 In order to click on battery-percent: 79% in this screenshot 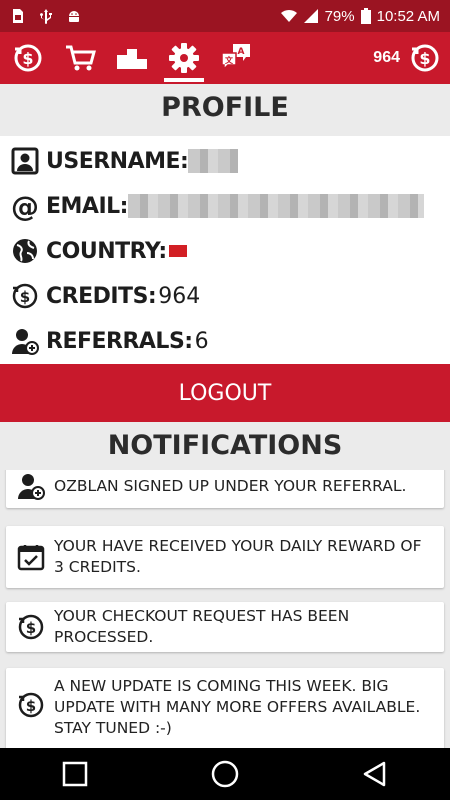, I will do `click(339, 16)`.